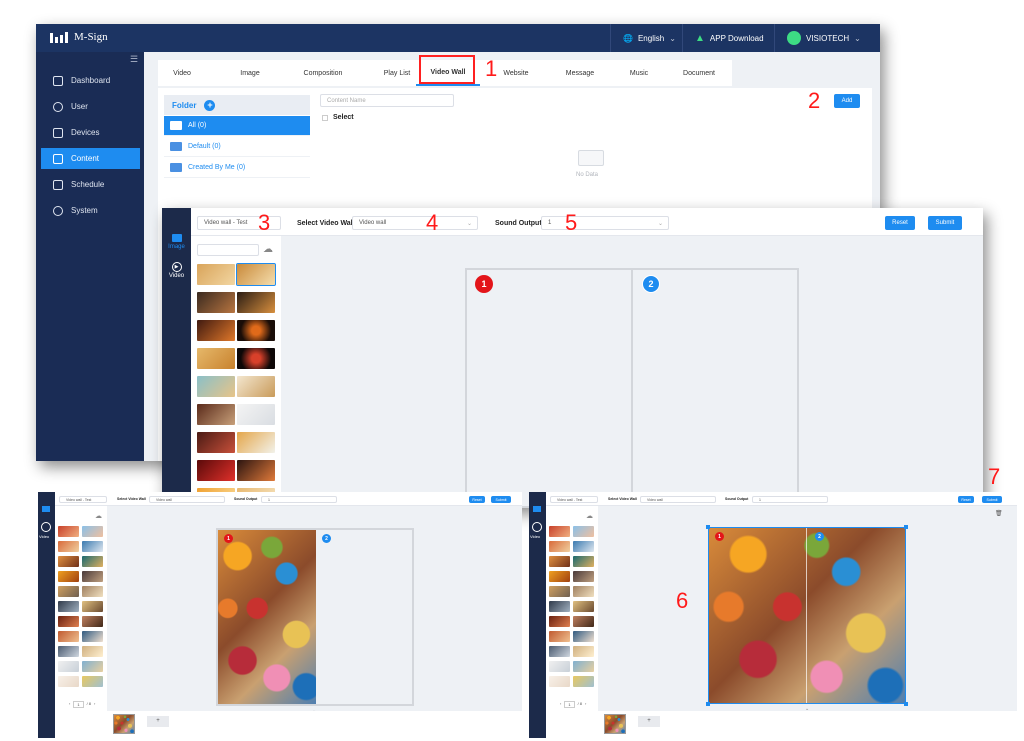 The image size is (1024, 741). I want to click on select-all-checkbox: Select, so click(338, 117).